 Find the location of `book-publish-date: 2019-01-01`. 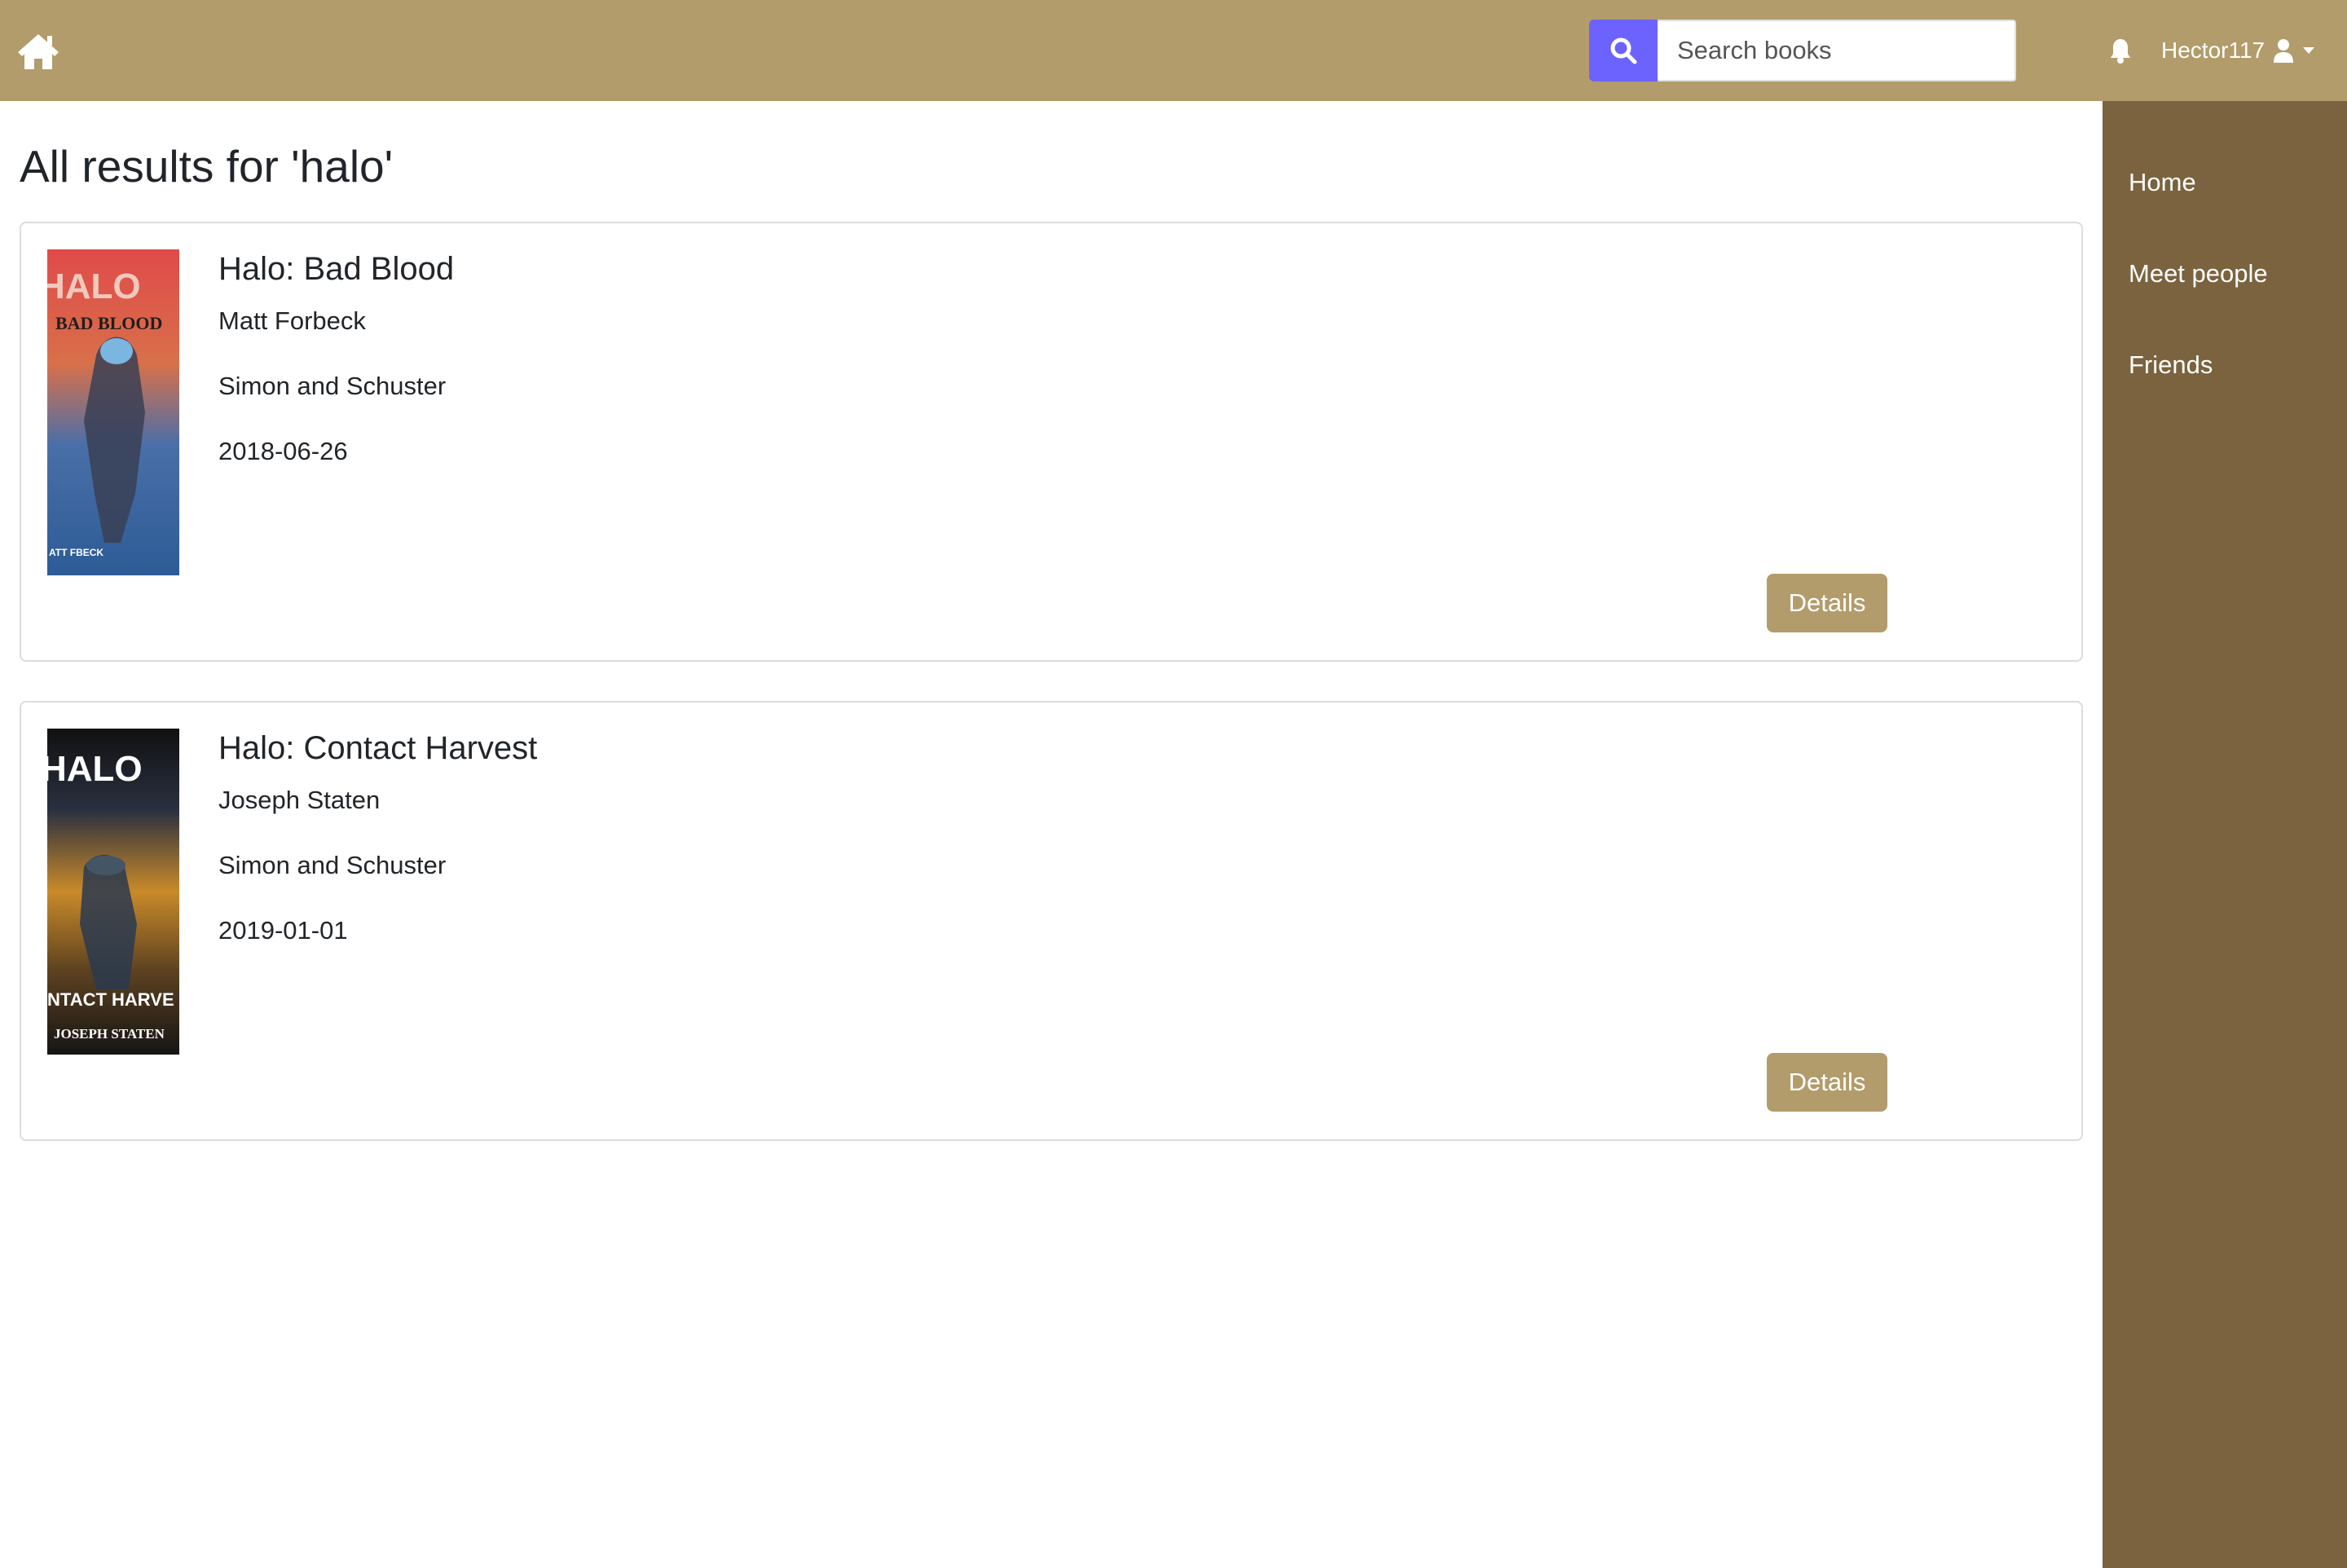

book-publish-date: 2019-01-01 is located at coordinates (283, 930).